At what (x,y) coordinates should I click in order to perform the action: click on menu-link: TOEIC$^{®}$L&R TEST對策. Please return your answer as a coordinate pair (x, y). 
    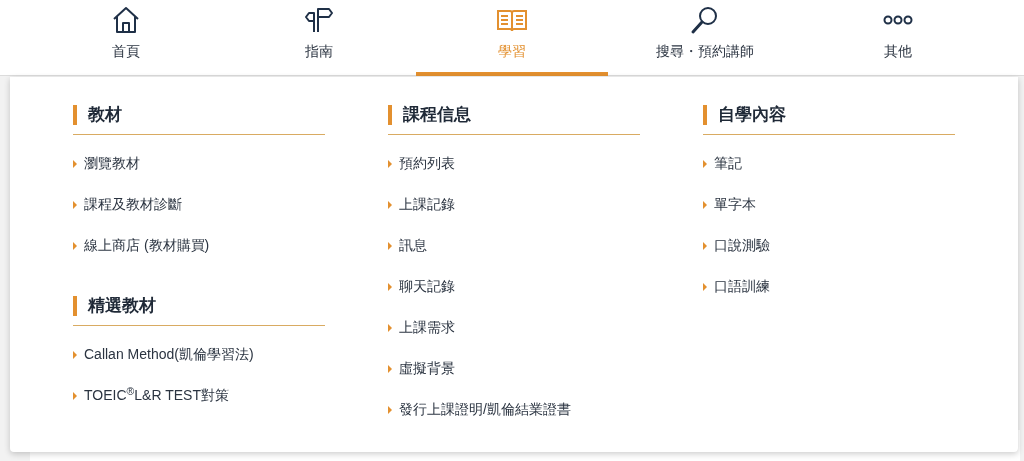
    Looking at the image, I should click on (156, 395).